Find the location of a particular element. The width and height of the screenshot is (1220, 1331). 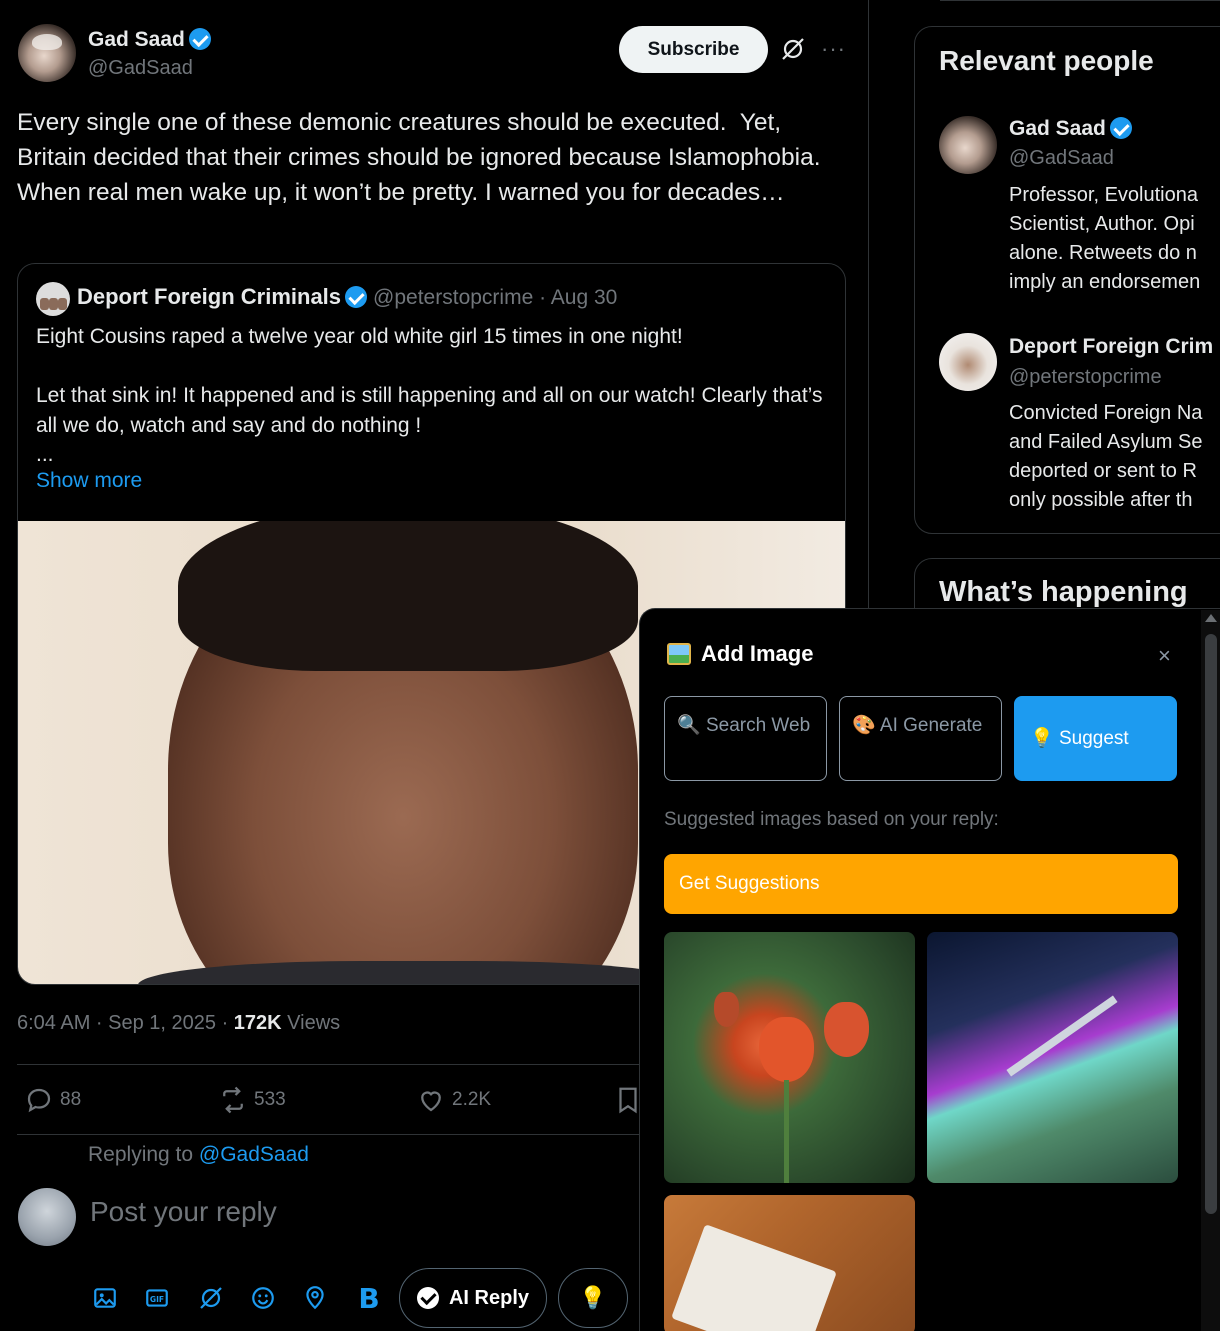

search-web-label: Search Web is located at coordinates (758, 725).